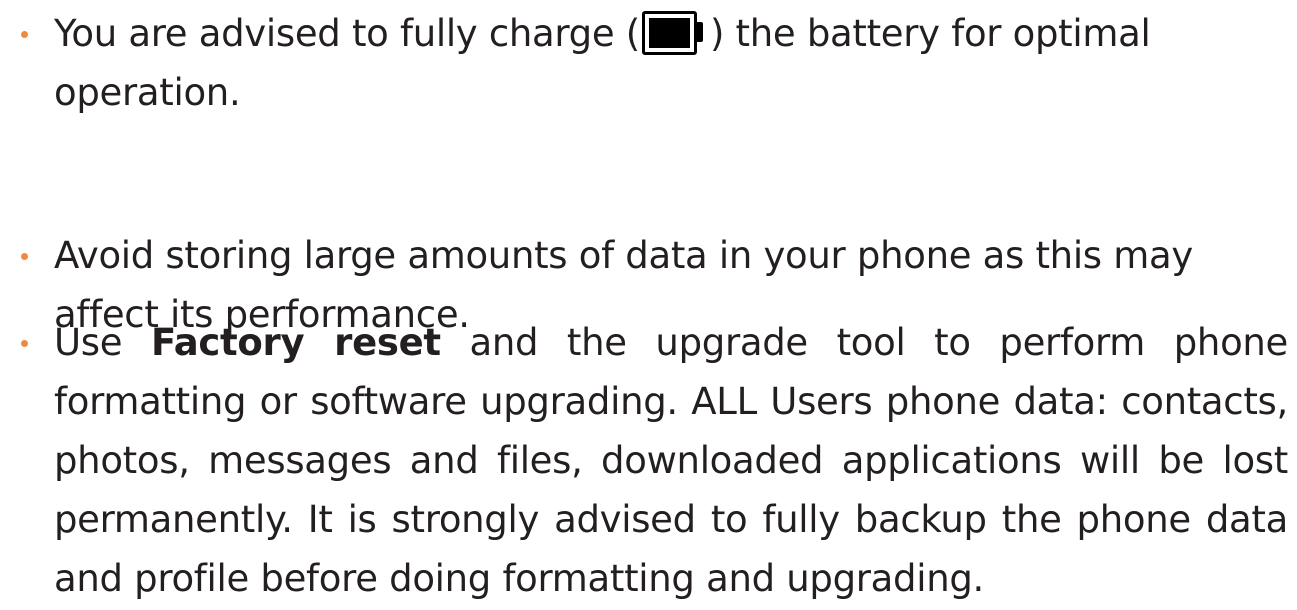 The width and height of the screenshot is (1297, 610). What do you see at coordinates (102, 342) in the screenshot?
I see `reset-text-prefix: Use` at bounding box center [102, 342].